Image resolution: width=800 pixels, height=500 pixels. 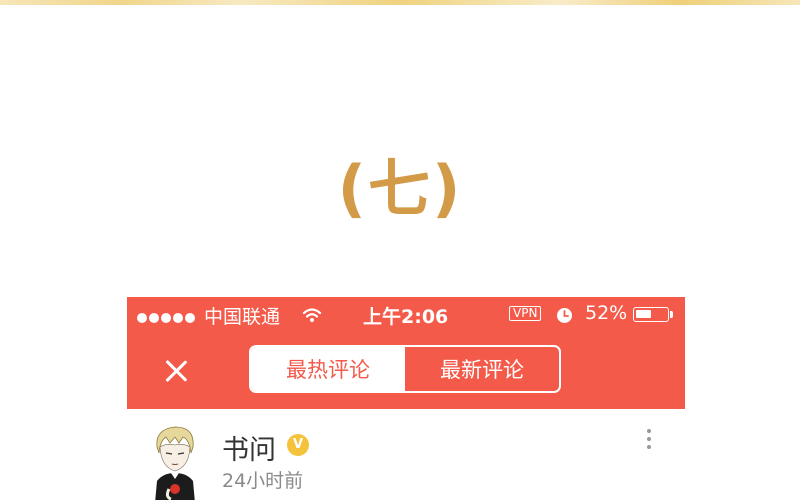 I want to click on tab-new-comments: 最新评论, so click(x=482, y=369).